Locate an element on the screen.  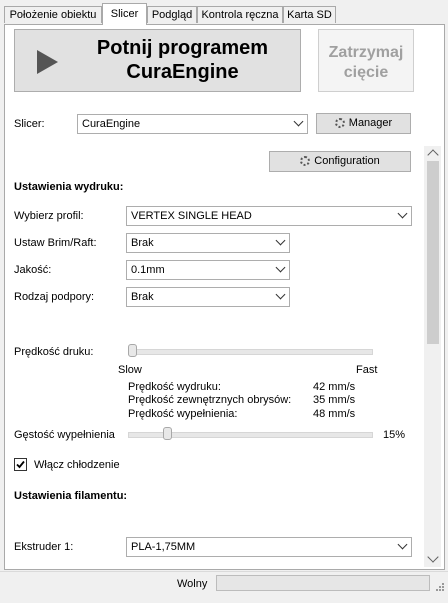
resize-grip-icon is located at coordinates (440, 587).